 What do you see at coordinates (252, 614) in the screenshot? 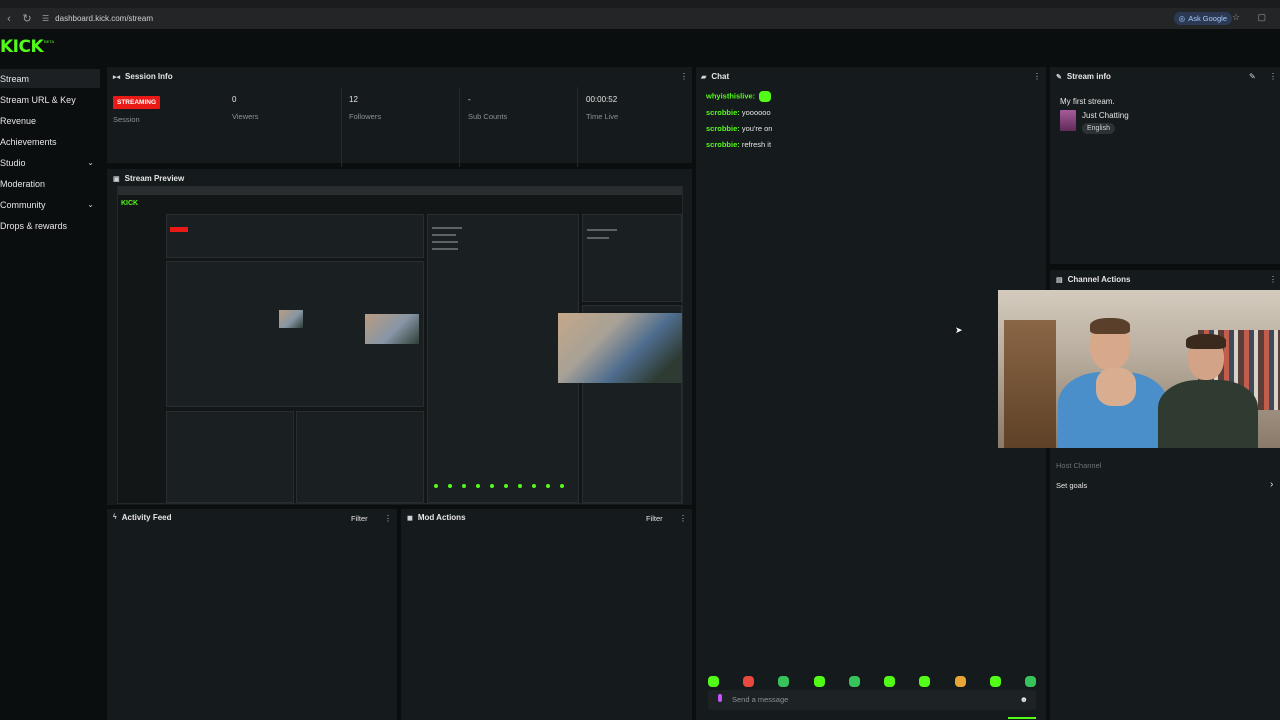
I see `activity-feed-panel: ϟ Activity Feed Filter ⋮` at bounding box center [252, 614].